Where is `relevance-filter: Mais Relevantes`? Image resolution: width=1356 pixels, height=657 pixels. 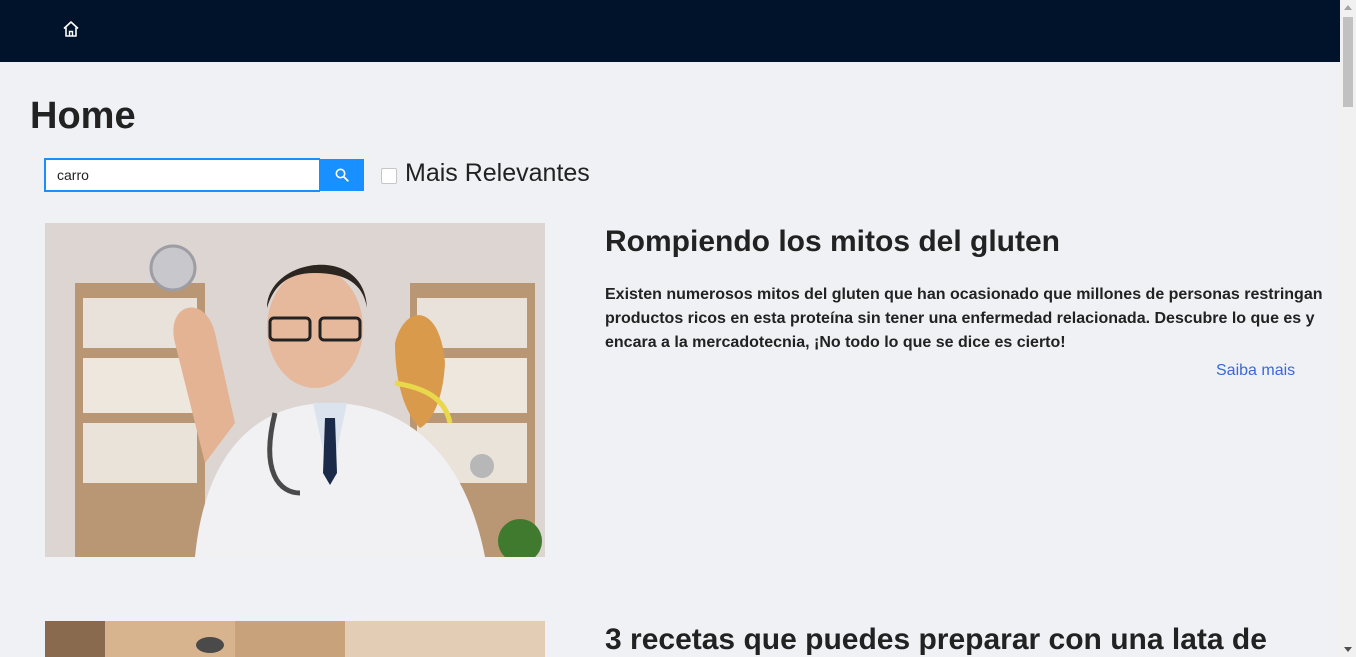 relevance-filter: Mais Relevantes is located at coordinates (485, 173).